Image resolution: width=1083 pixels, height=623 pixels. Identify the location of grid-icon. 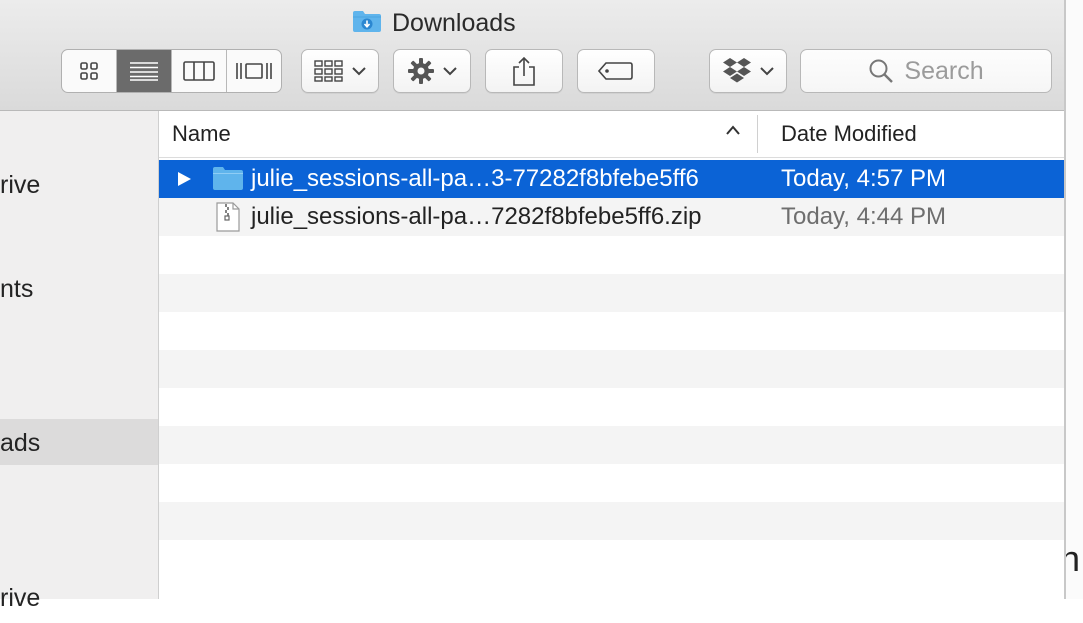
(89, 71).